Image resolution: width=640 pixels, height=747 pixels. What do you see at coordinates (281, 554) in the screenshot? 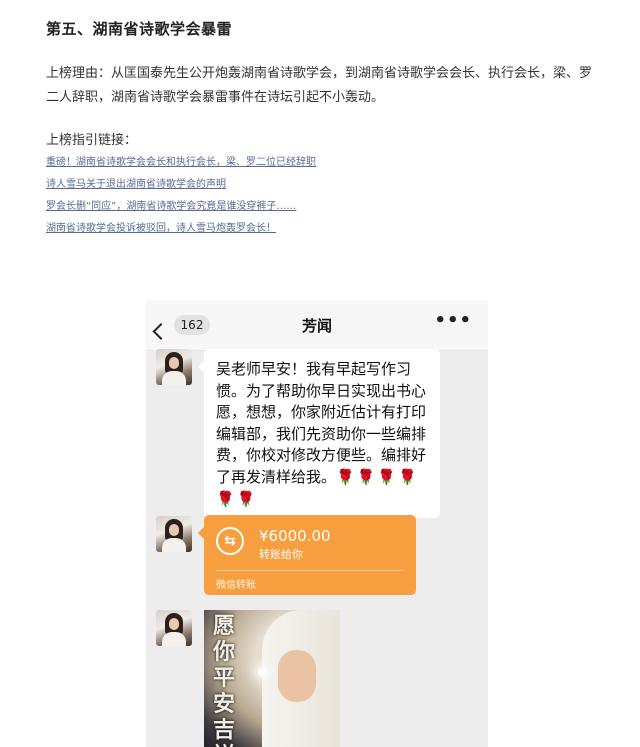
I see `transfer-label: 转账给你` at bounding box center [281, 554].